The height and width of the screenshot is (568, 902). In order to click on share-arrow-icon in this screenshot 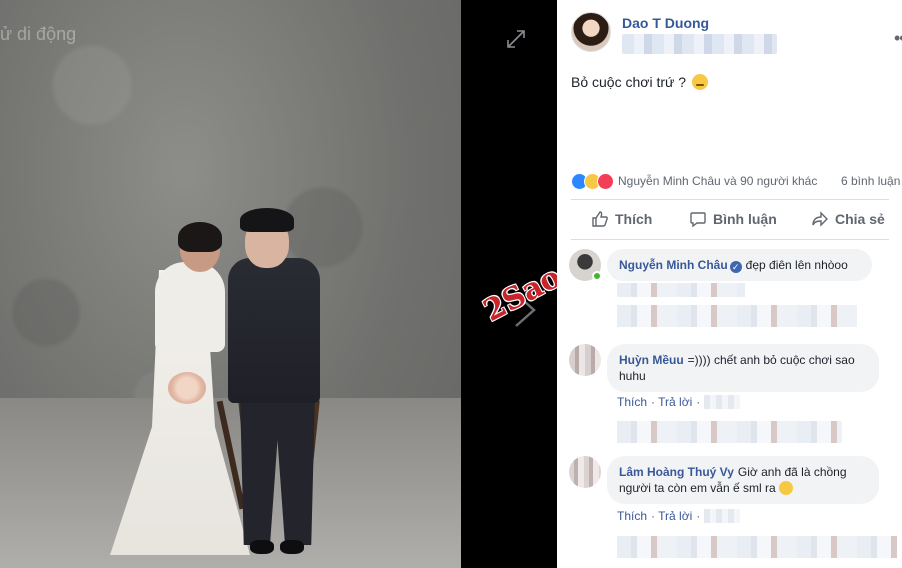, I will do `click(820, 219)`.